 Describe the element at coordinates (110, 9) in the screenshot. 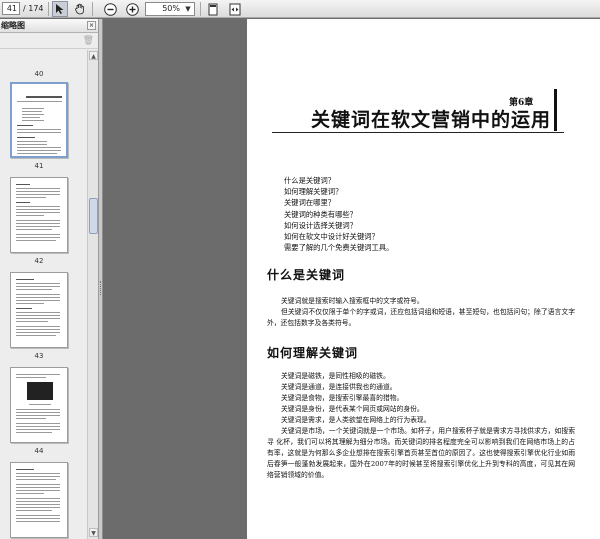

I see `zoom-out-icon` at that location.